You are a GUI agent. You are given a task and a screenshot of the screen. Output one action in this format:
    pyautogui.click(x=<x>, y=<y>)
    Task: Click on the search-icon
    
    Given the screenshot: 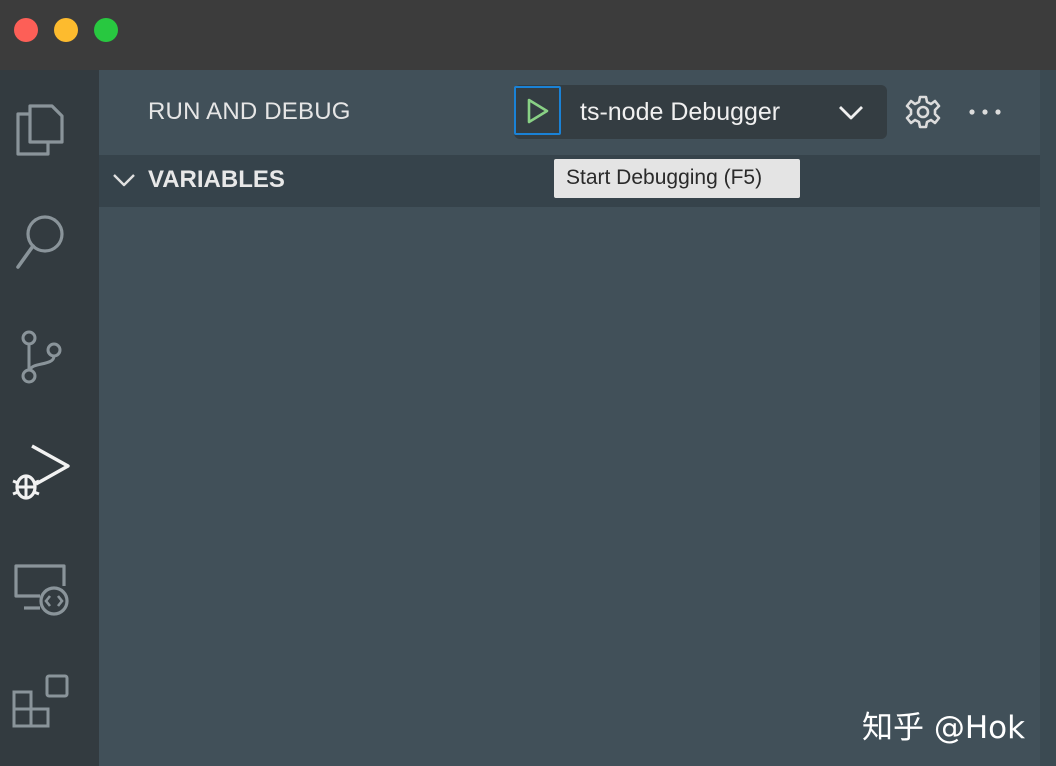 What is the action you would take?
    pyautogui.click(x=40, y=242)
    